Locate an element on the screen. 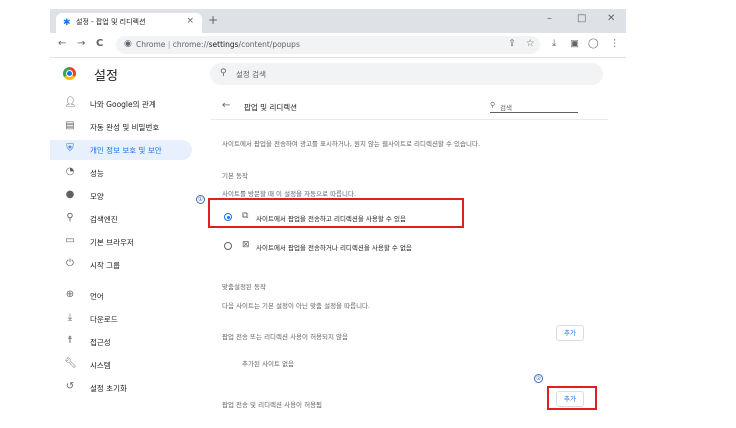  profile-icon: ◯ is located at coordinates (593, 43).